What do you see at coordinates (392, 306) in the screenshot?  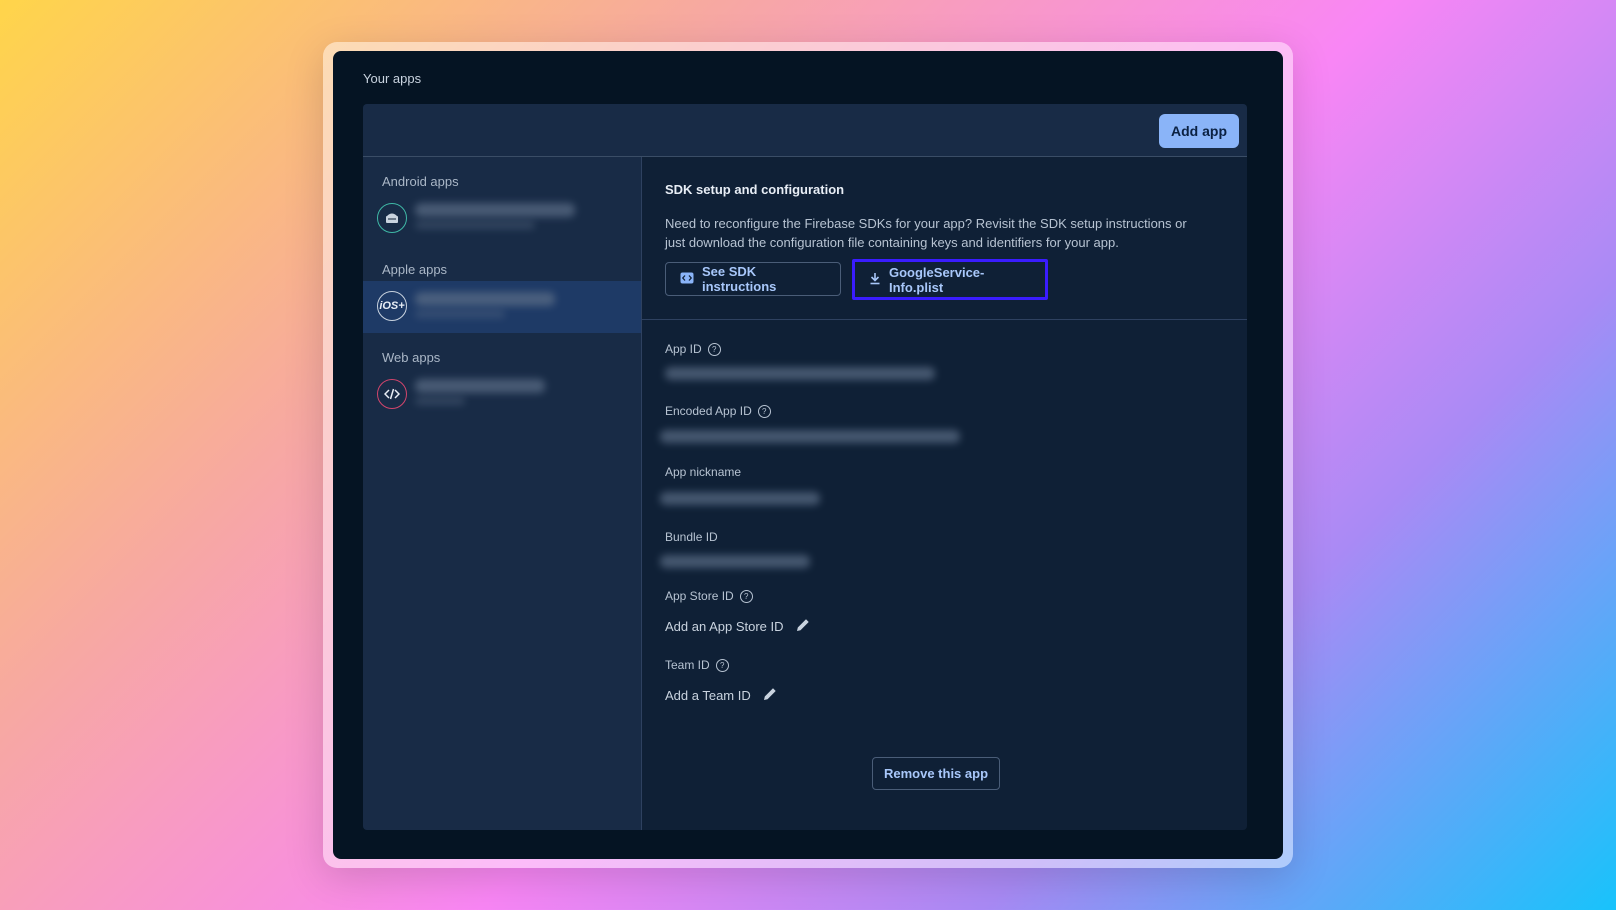 I see `ios-icon: iOS+` at bounding box center [392, 306].